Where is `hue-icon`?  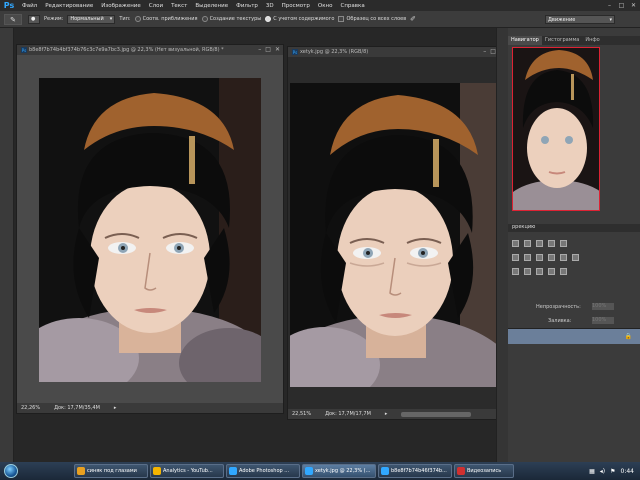
hue-icon is located at coordinates (527, 257).